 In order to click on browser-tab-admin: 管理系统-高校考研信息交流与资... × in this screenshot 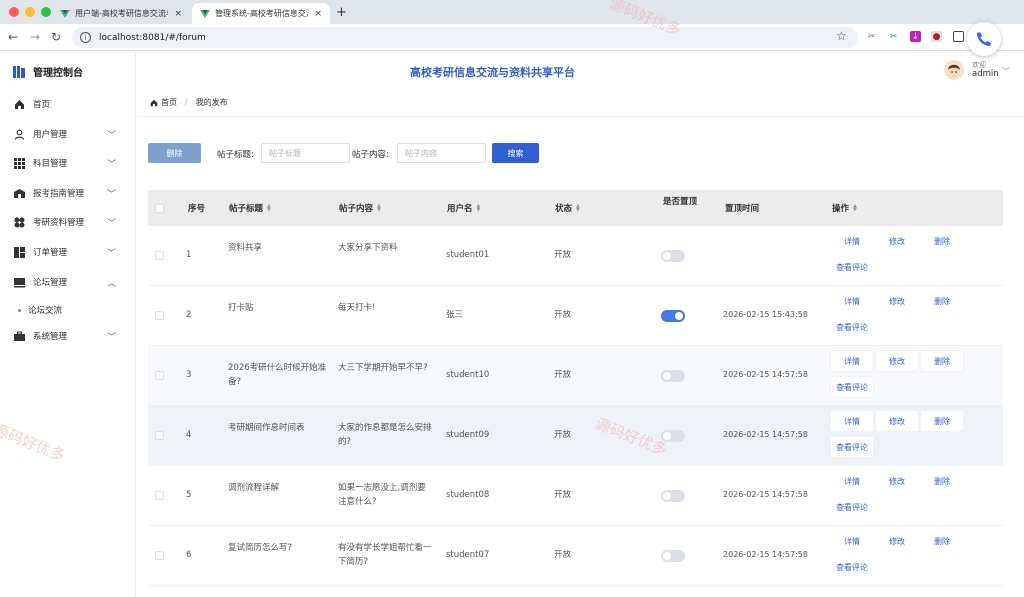, I will do `click(261, 13)`.